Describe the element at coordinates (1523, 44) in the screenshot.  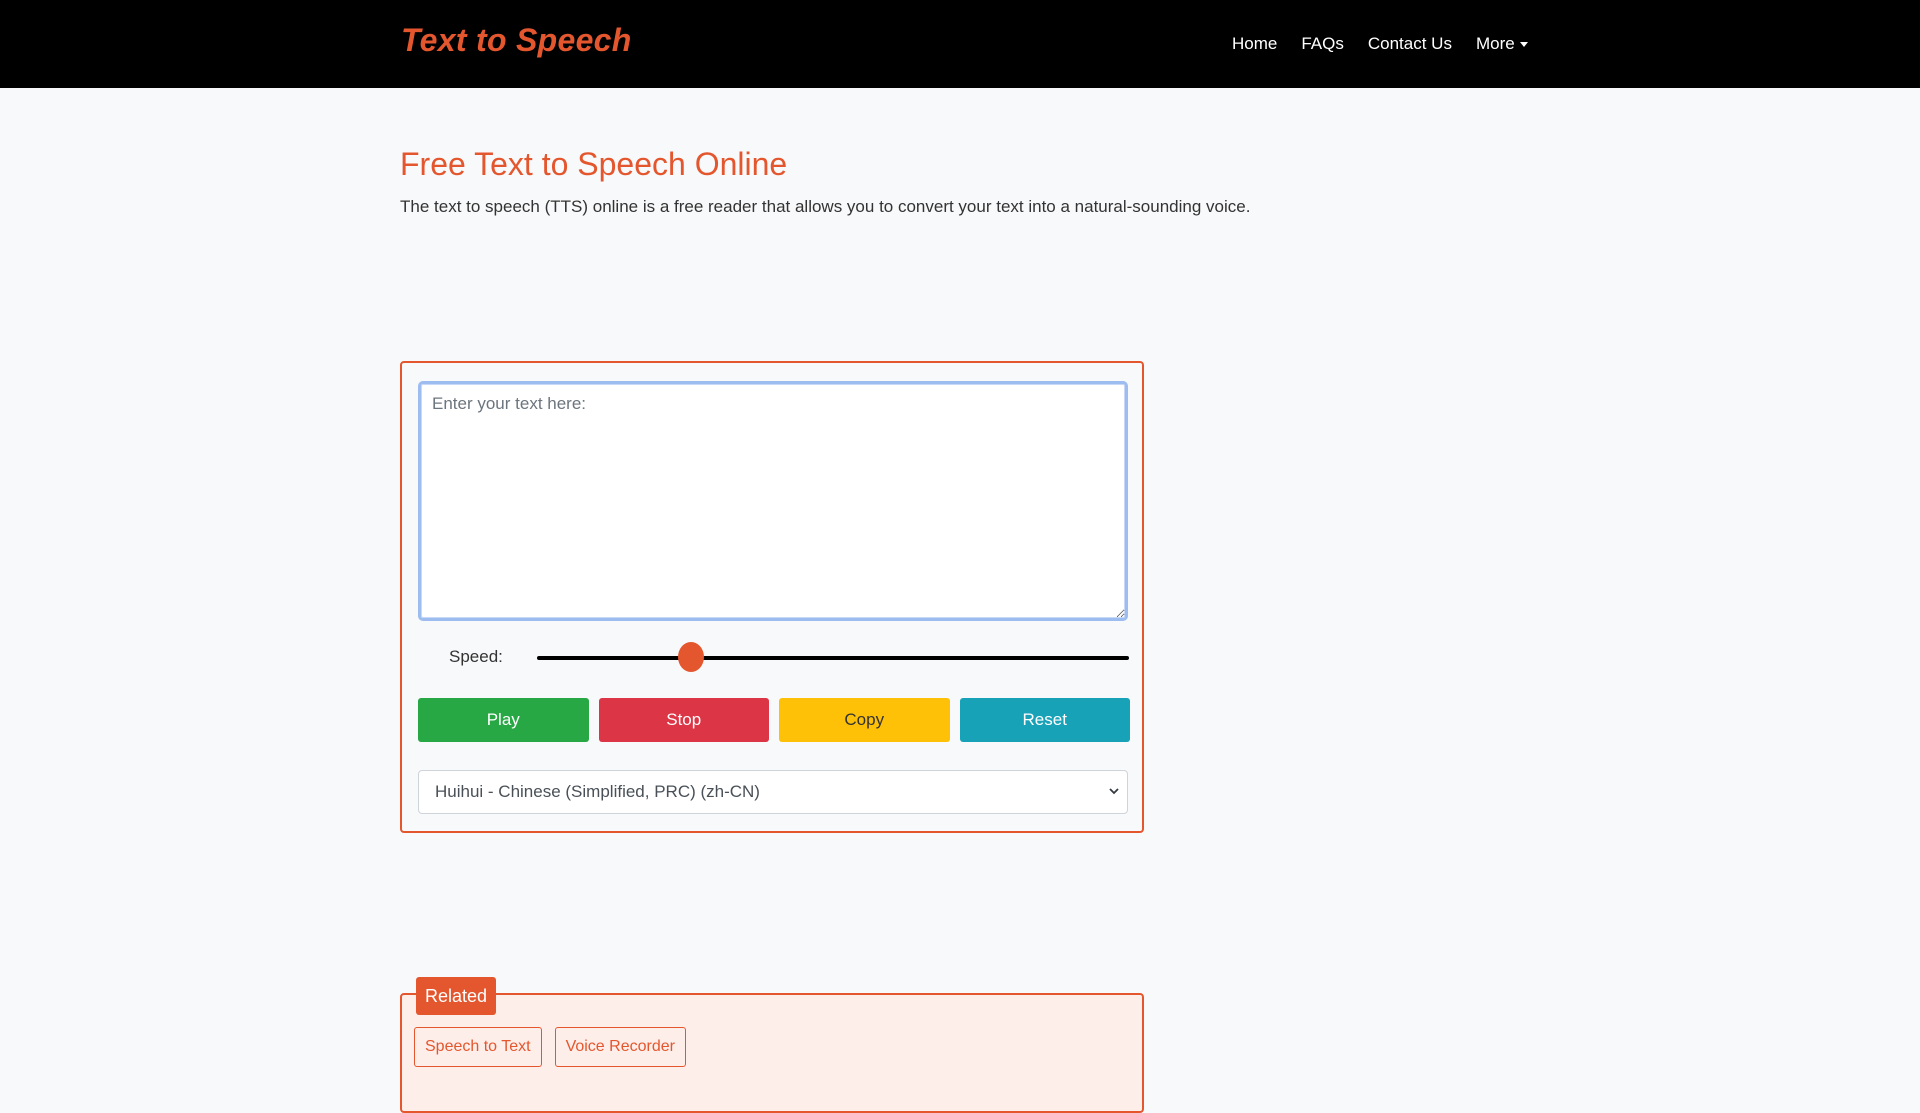
I see `caret-down-icon` at that location.